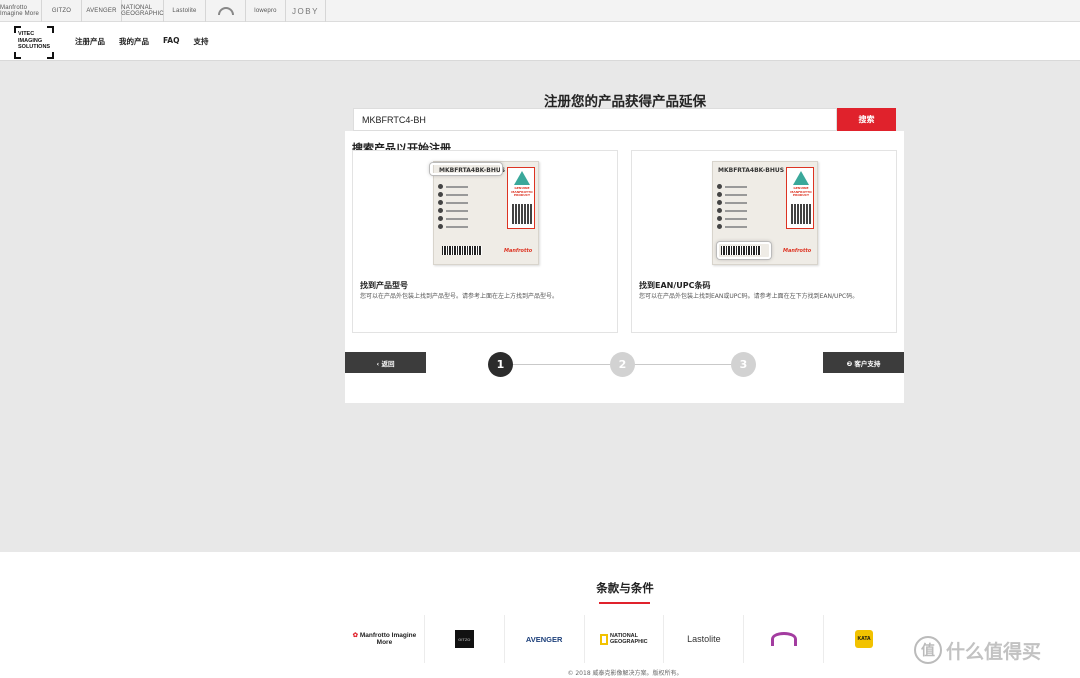 The image size is (1080, 678). I want to click on info-desc: 您可以在产品外包装上找到产品型号。请参考上面在左上方找到产品型号。, so click(459, 296).